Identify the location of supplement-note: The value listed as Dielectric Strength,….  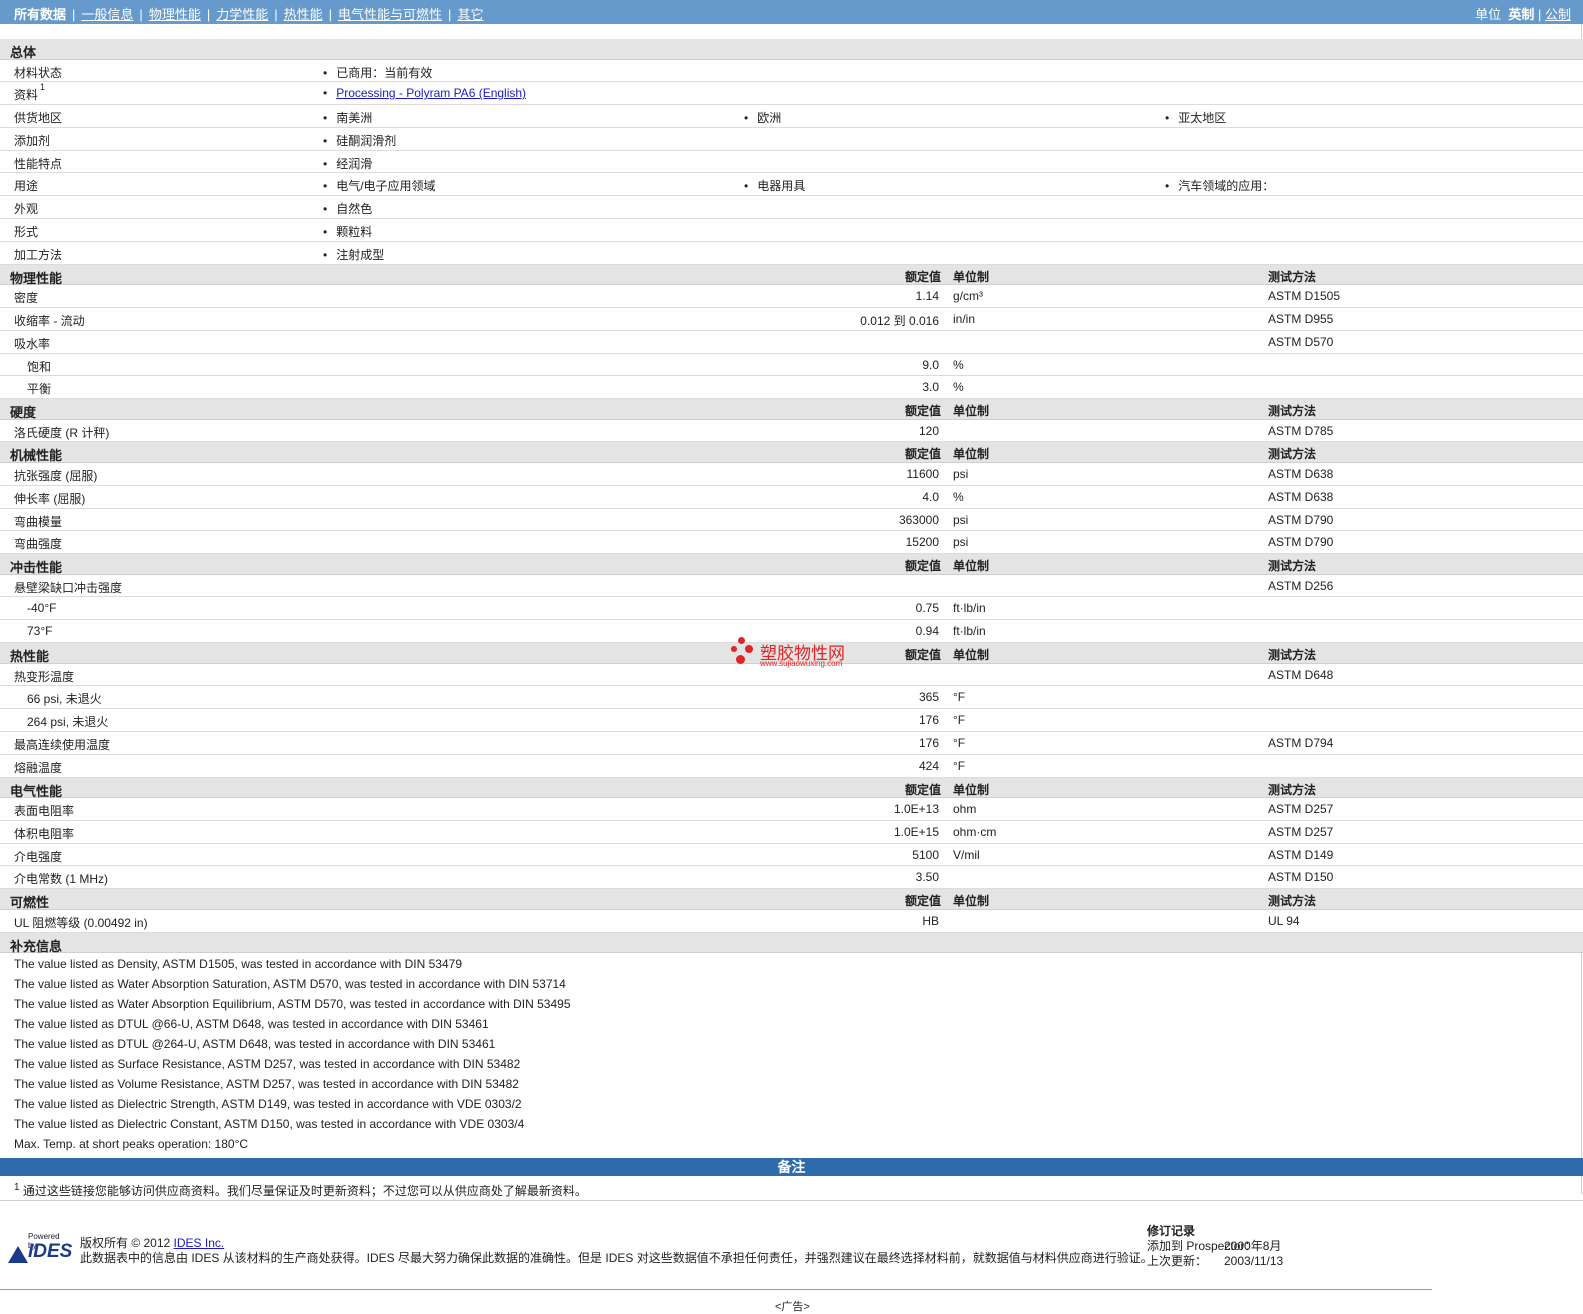
(791, 1103).